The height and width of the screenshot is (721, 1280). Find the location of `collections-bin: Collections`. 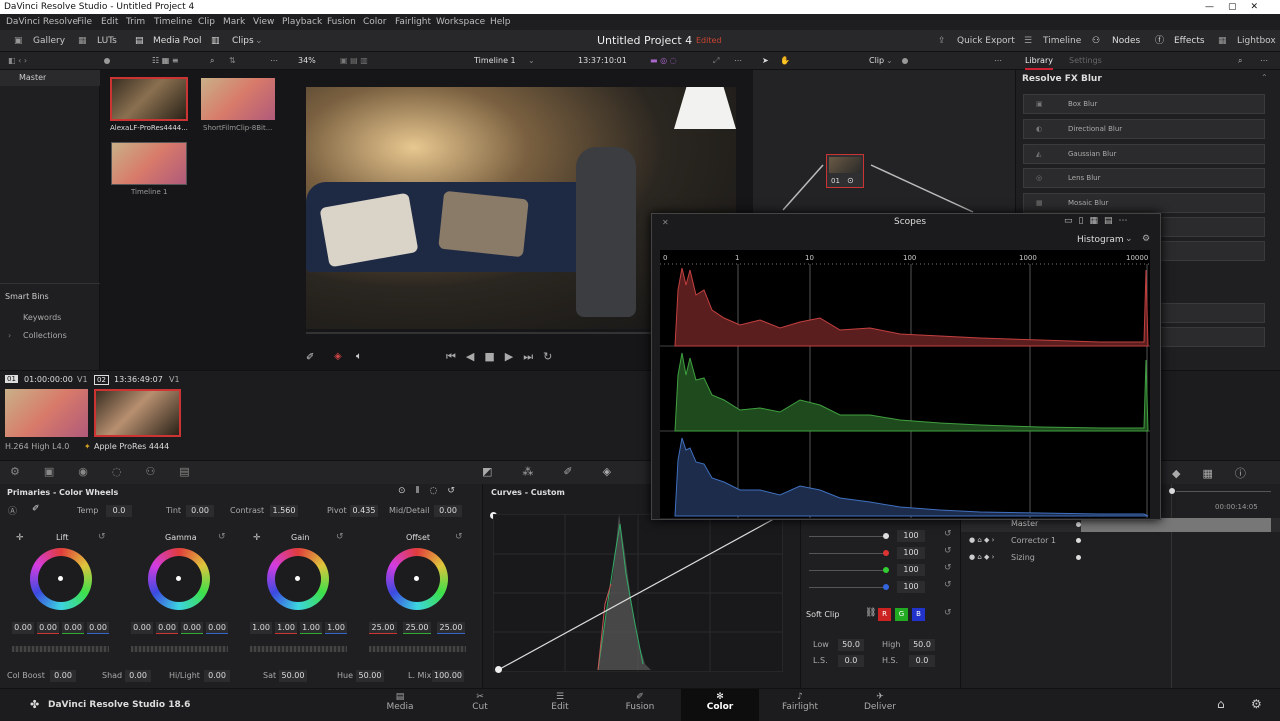

collections-bin: Collections is located at coordinates (45, 335).